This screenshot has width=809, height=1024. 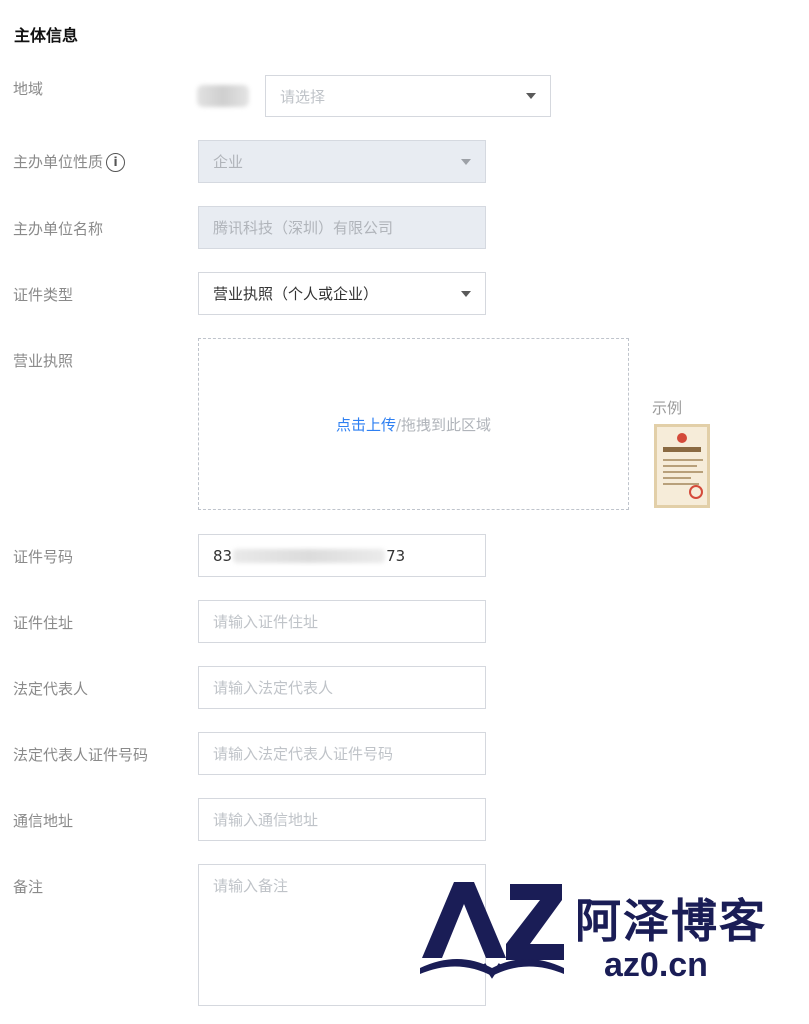 I want to click on legal-rep-placeholder: 请输入法定代表人, so click(x=273, y=688).